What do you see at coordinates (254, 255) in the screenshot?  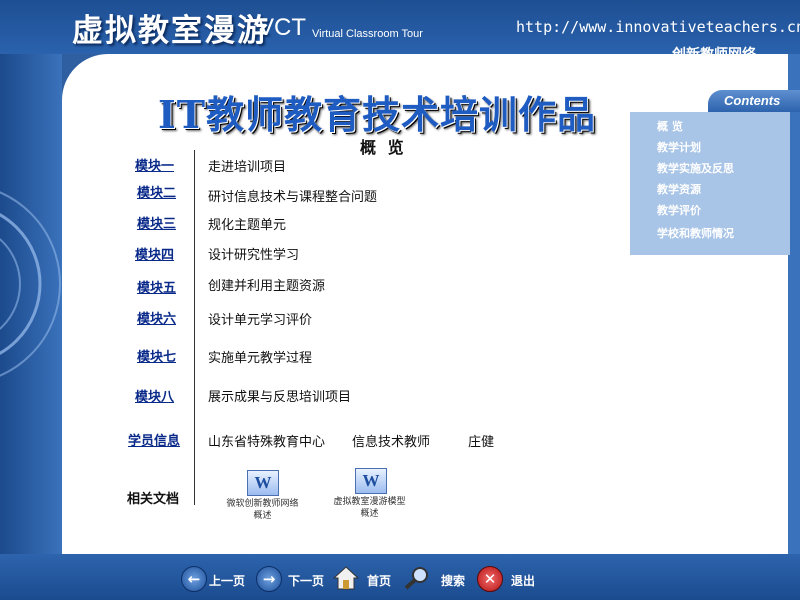 I see `module-4-desc: 设计研究性学习` at bounding box center [254, 255].